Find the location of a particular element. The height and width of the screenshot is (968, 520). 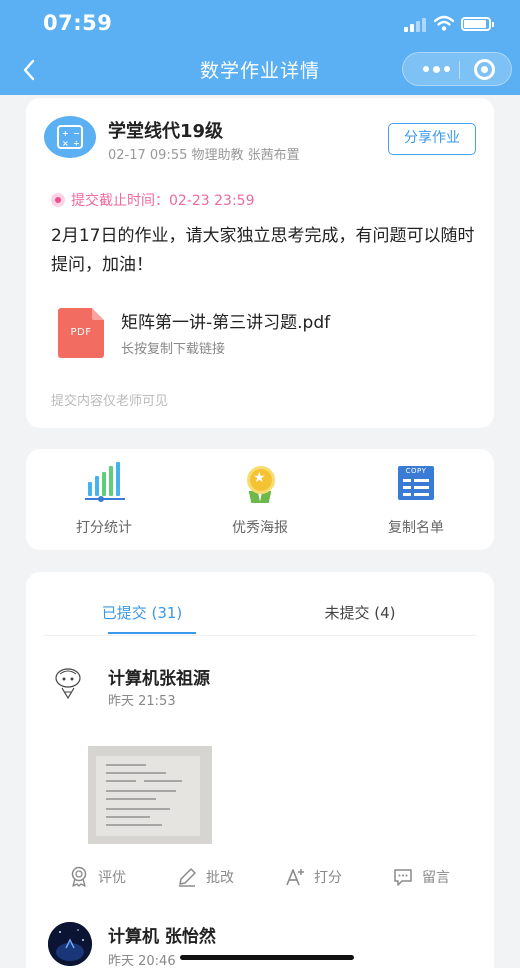

wifi-icon is located at coordinates (444, 23).